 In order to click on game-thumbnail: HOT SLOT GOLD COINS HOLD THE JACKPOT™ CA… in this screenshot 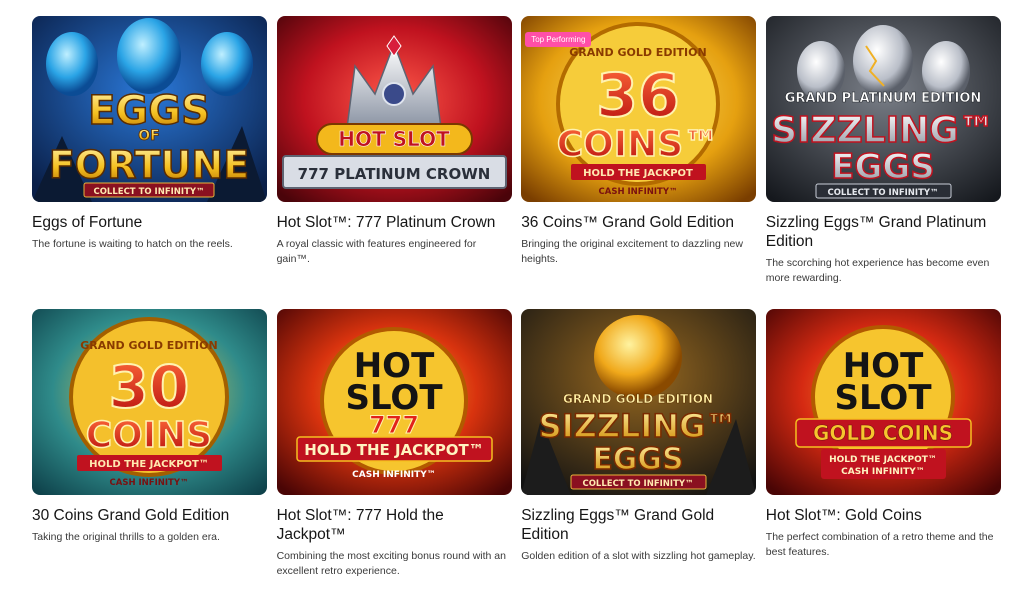, I will do `click(883, 402)`.